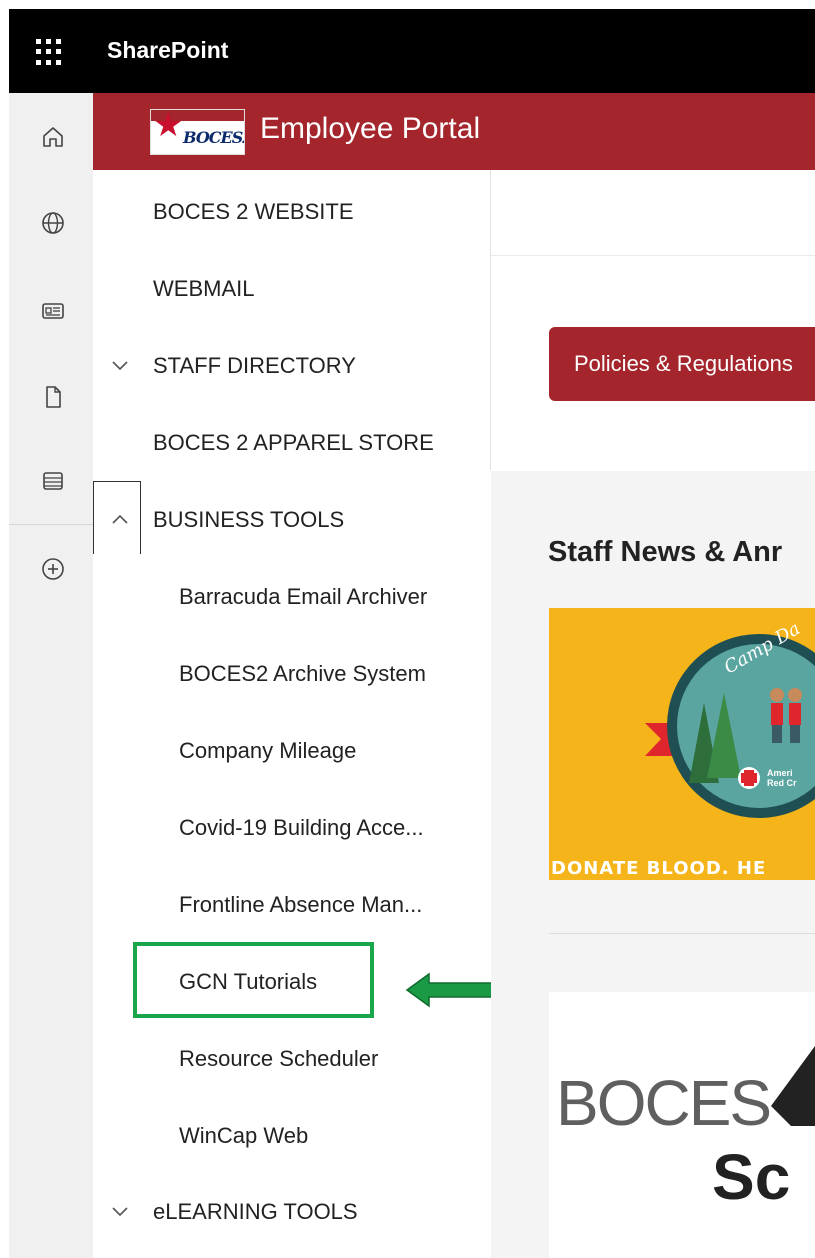  I want to click on nav-item-elearning-tools: eLEARNING TOOLS, so click(255, 1212).